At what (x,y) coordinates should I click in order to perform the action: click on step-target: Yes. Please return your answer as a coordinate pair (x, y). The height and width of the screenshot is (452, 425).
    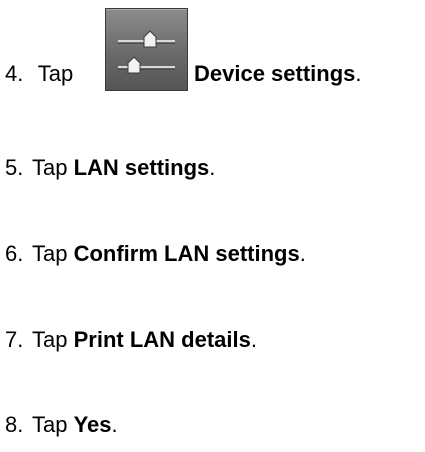
    Looking at the image, I should click on (92, 424).